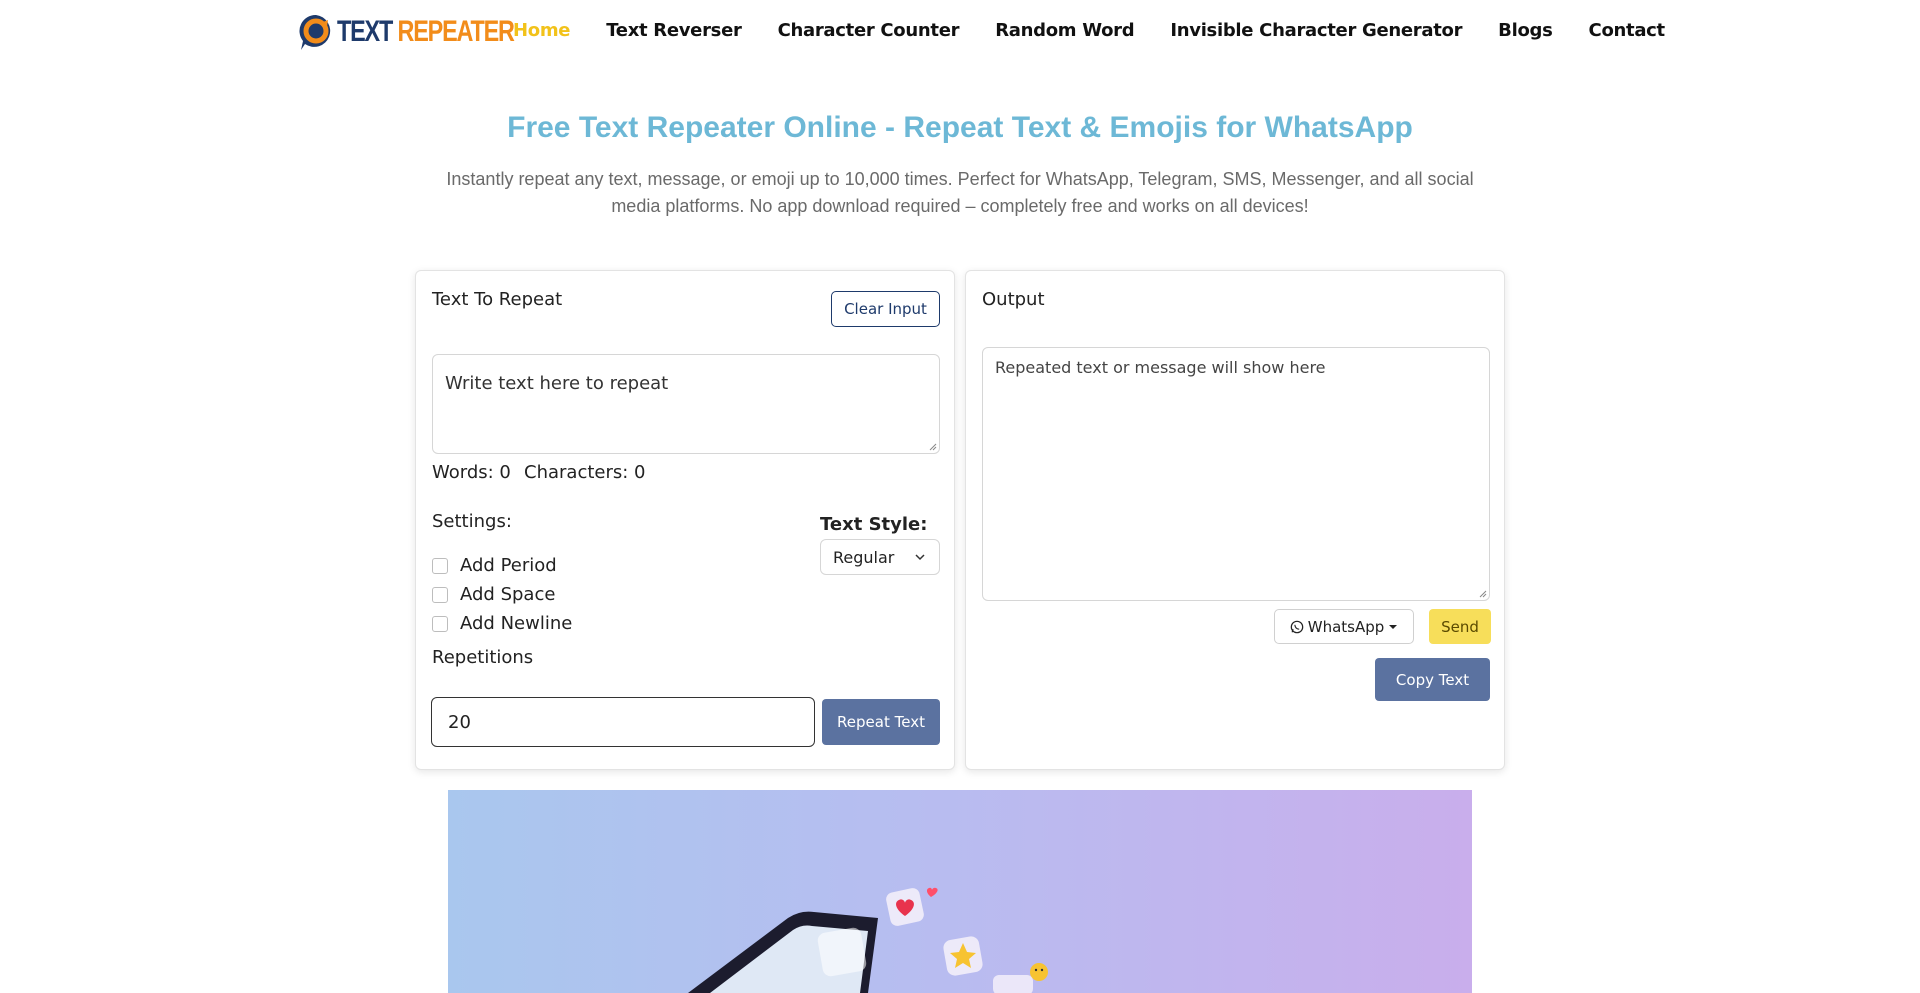 The image size is (1920, 993). What do you see at coordinates (1525, 30) in the screenshot?
I see `nav-blogs: Blogs` at bounding box center [1525, 30].